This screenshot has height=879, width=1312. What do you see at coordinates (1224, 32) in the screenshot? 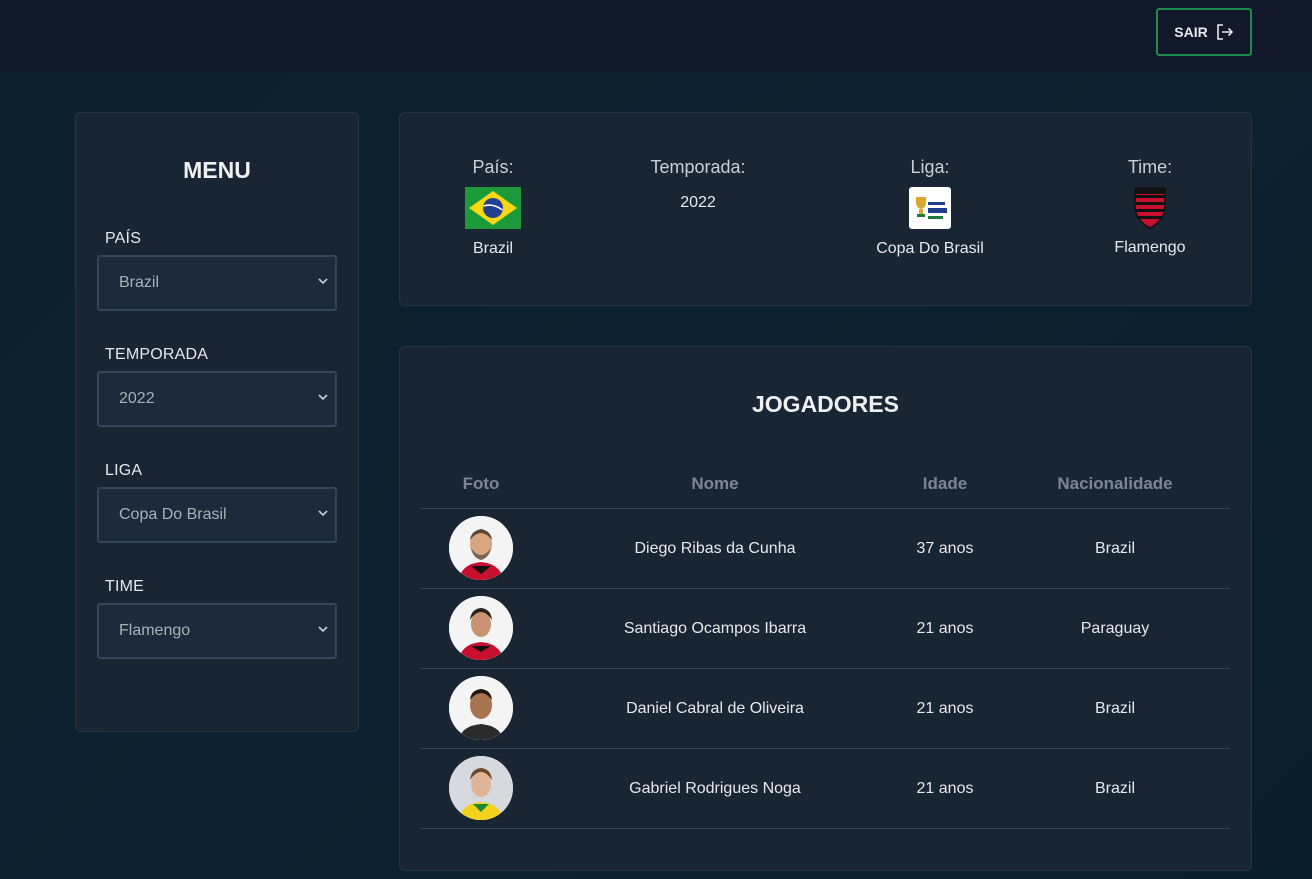
I see `logout-icon` at bounding box center [1224, 32].